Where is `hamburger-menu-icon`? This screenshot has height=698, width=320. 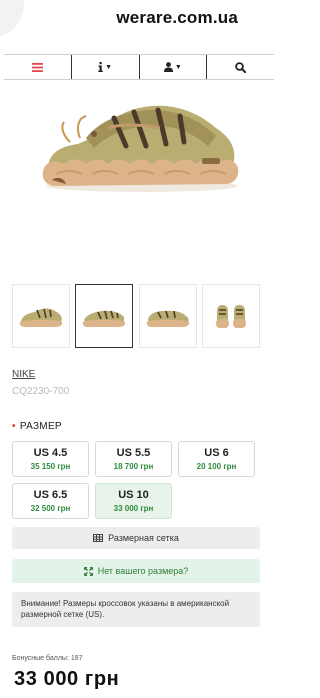
hamburger-menu-icon is located at coordinates (37, 67).